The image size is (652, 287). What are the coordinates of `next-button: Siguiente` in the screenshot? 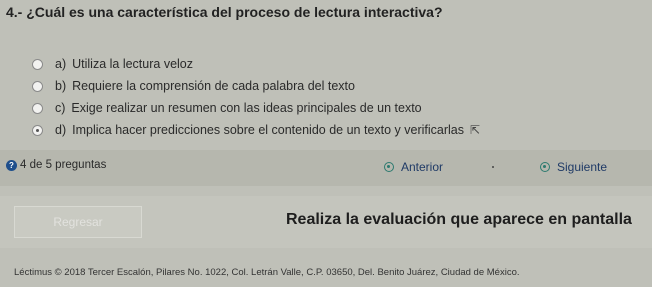 It's located at (577, 167).